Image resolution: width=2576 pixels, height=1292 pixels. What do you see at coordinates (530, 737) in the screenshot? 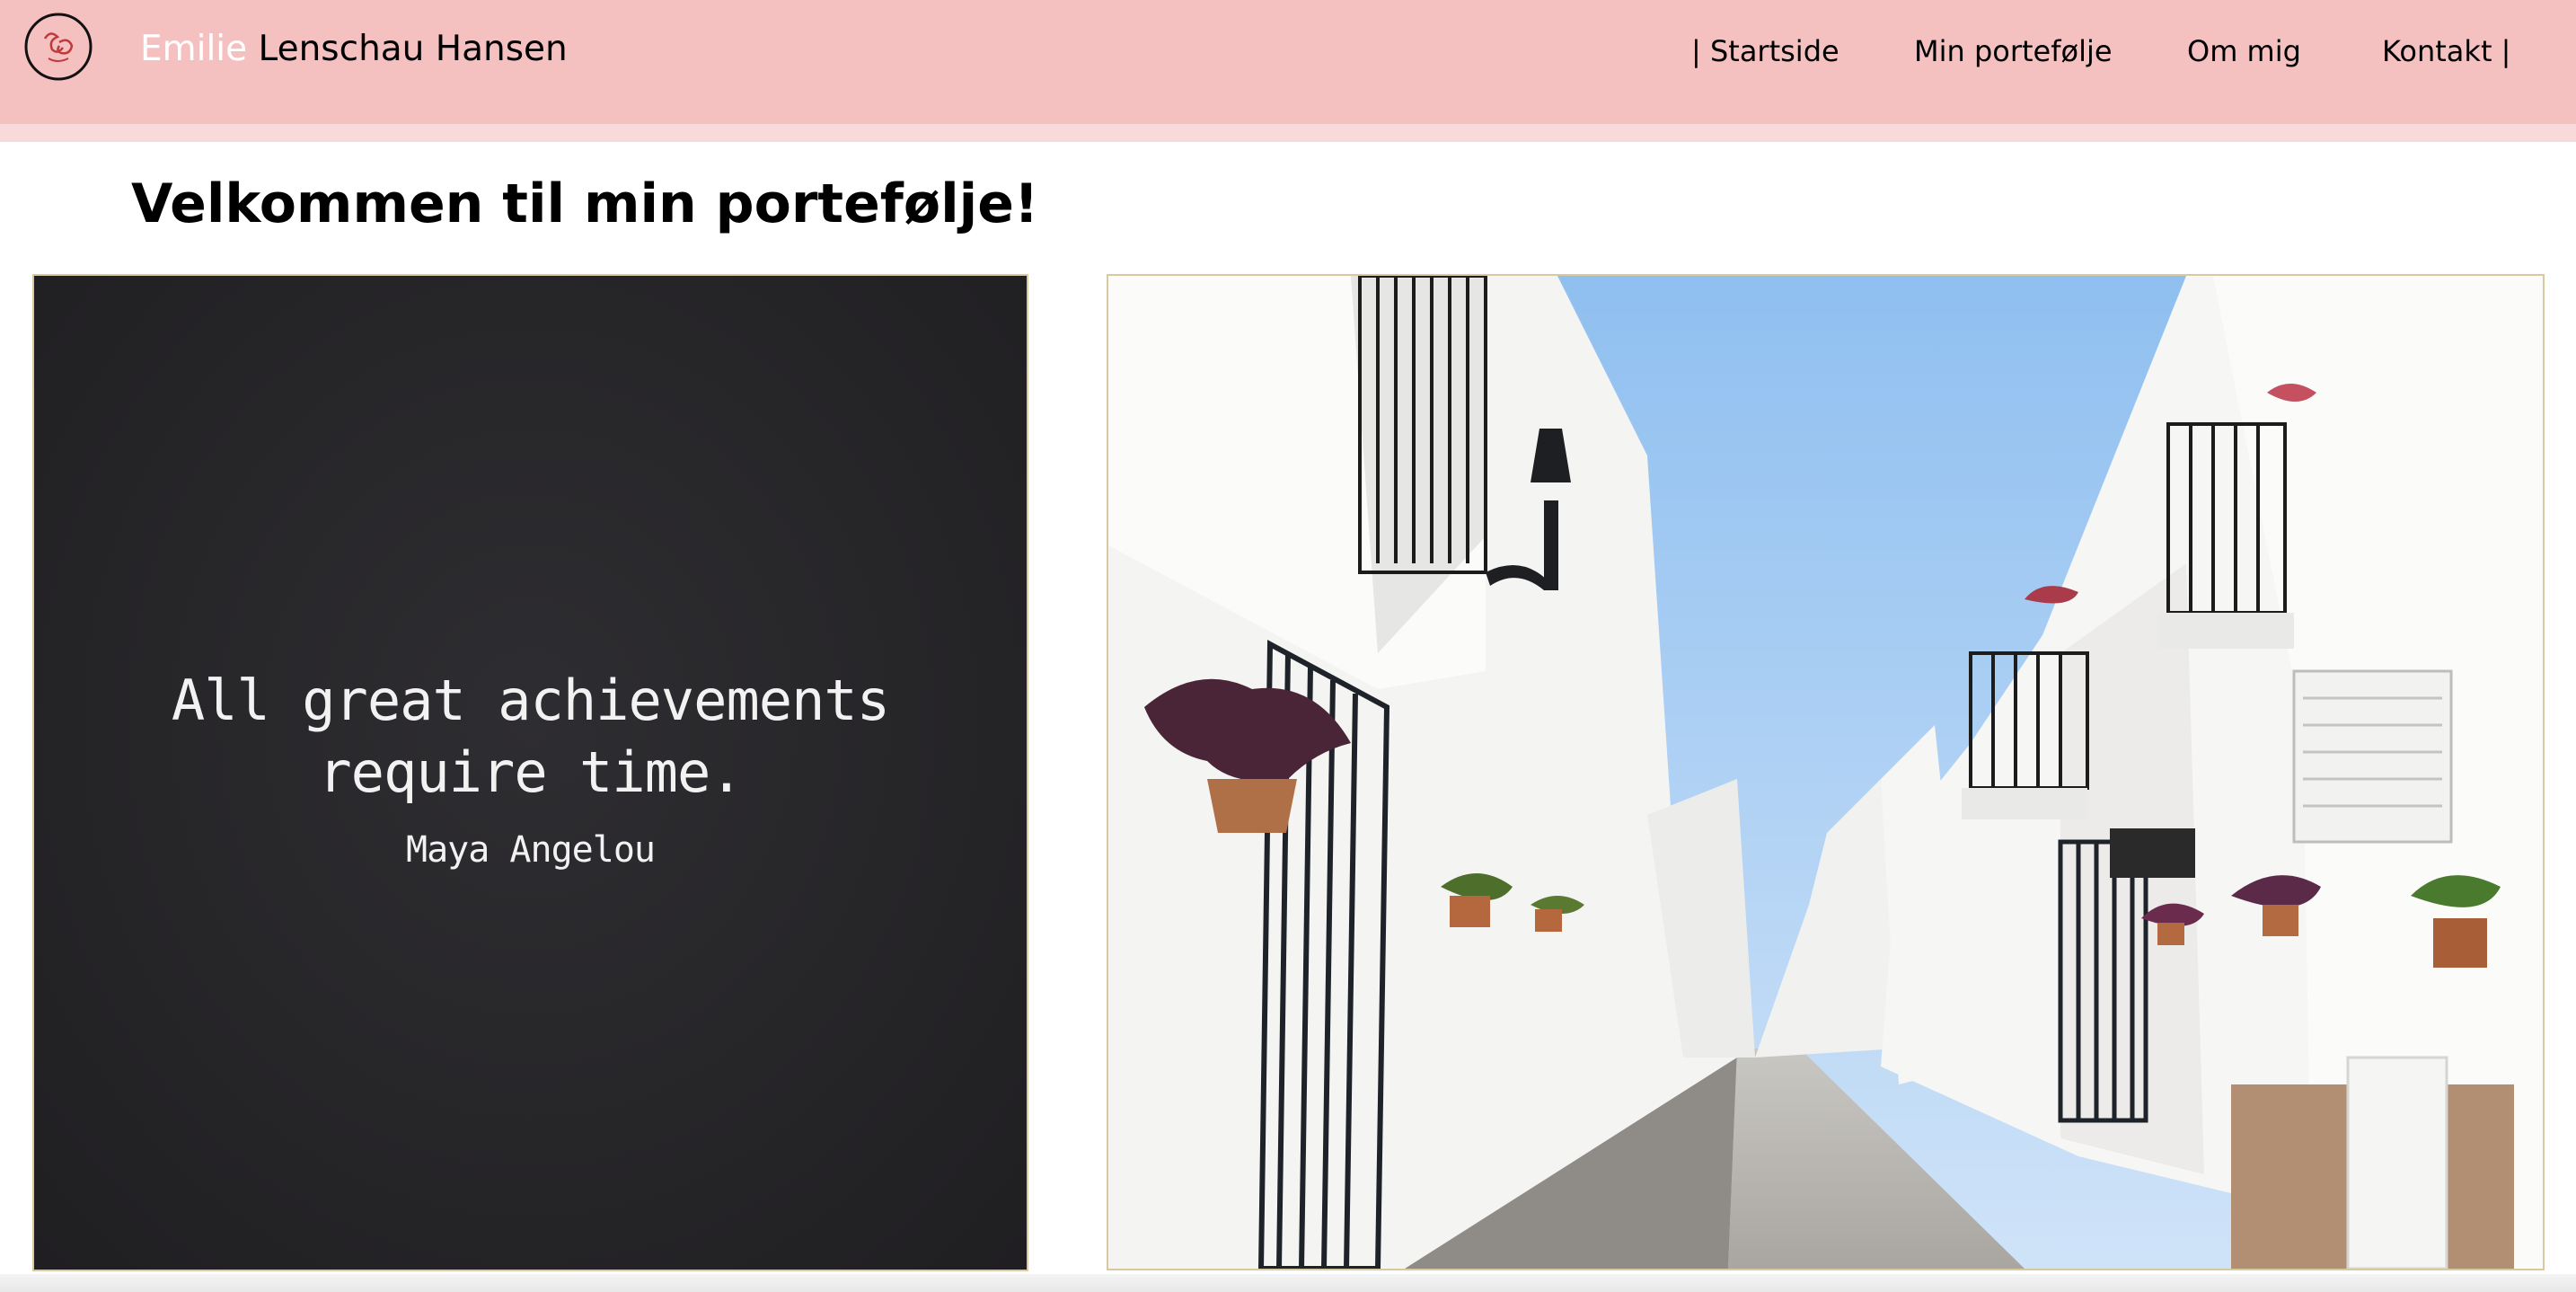
I see `quote-text: All great achievements require time.` at bounding box center [530, 737].